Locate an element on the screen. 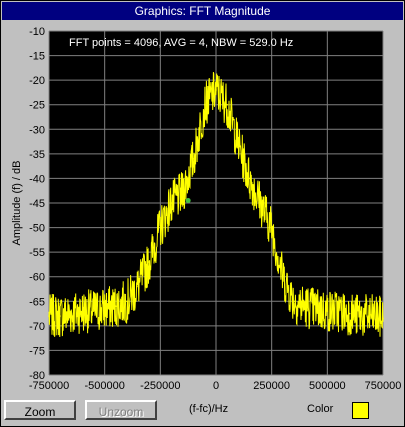 The image size is (405, 427). x-tick-label: 0 is located at coordinates (216, 386).